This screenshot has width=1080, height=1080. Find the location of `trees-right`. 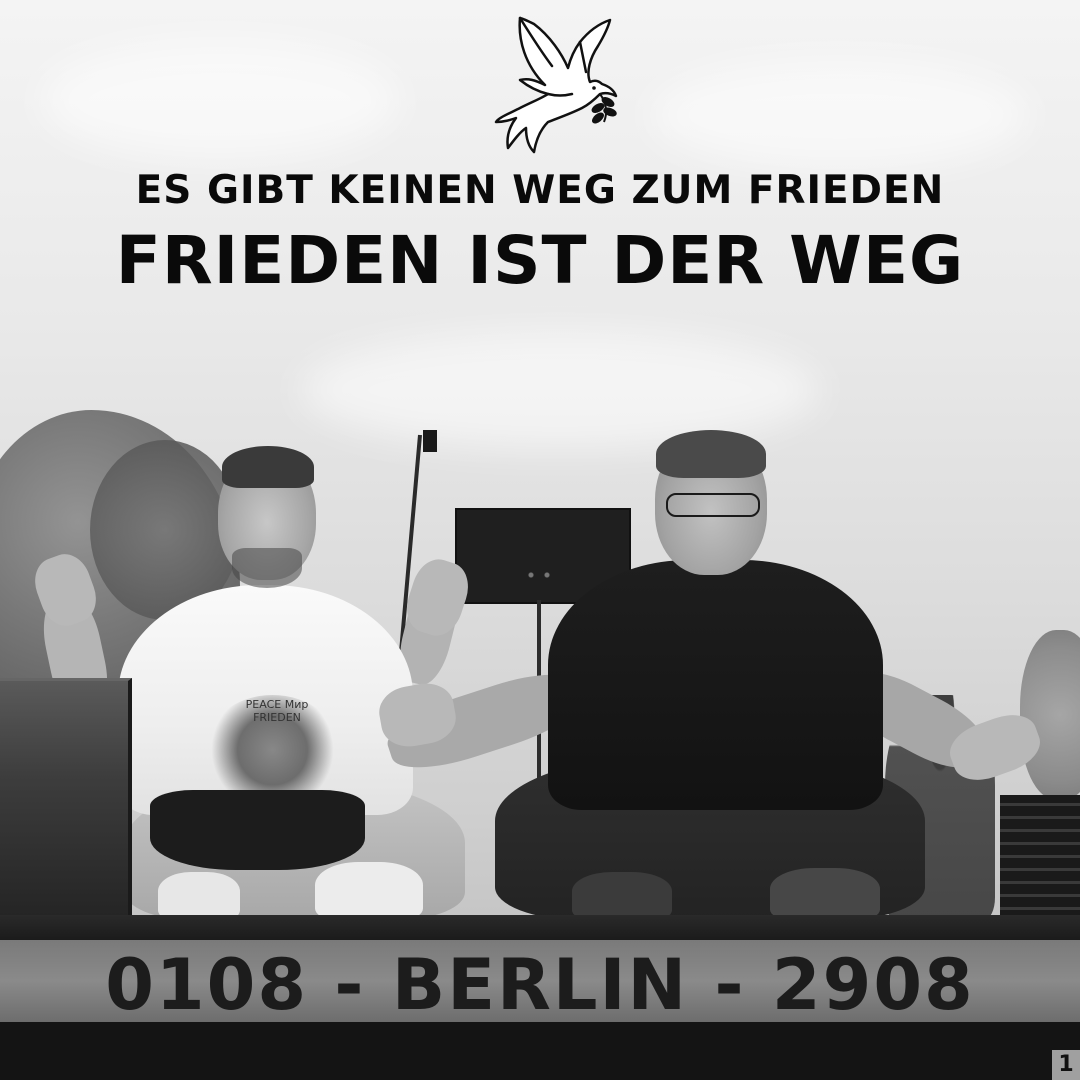

trees-right is located at coordinates (1050, 715).